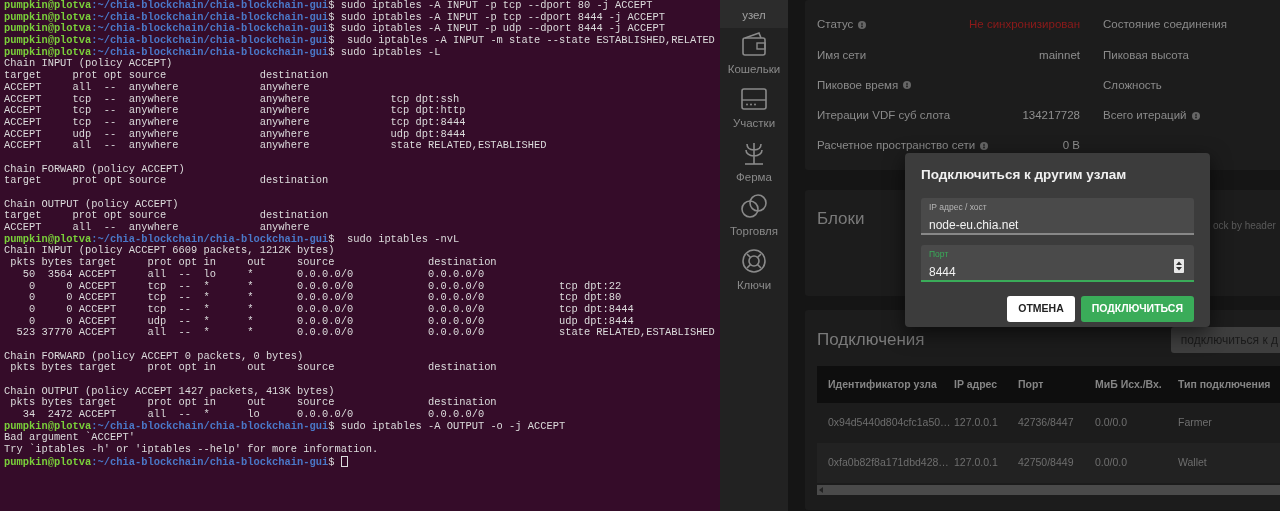 Image resolution: width=1280 pixels, height=511 pixels. I want to click on arrow-left-icon, so click(821, 490).